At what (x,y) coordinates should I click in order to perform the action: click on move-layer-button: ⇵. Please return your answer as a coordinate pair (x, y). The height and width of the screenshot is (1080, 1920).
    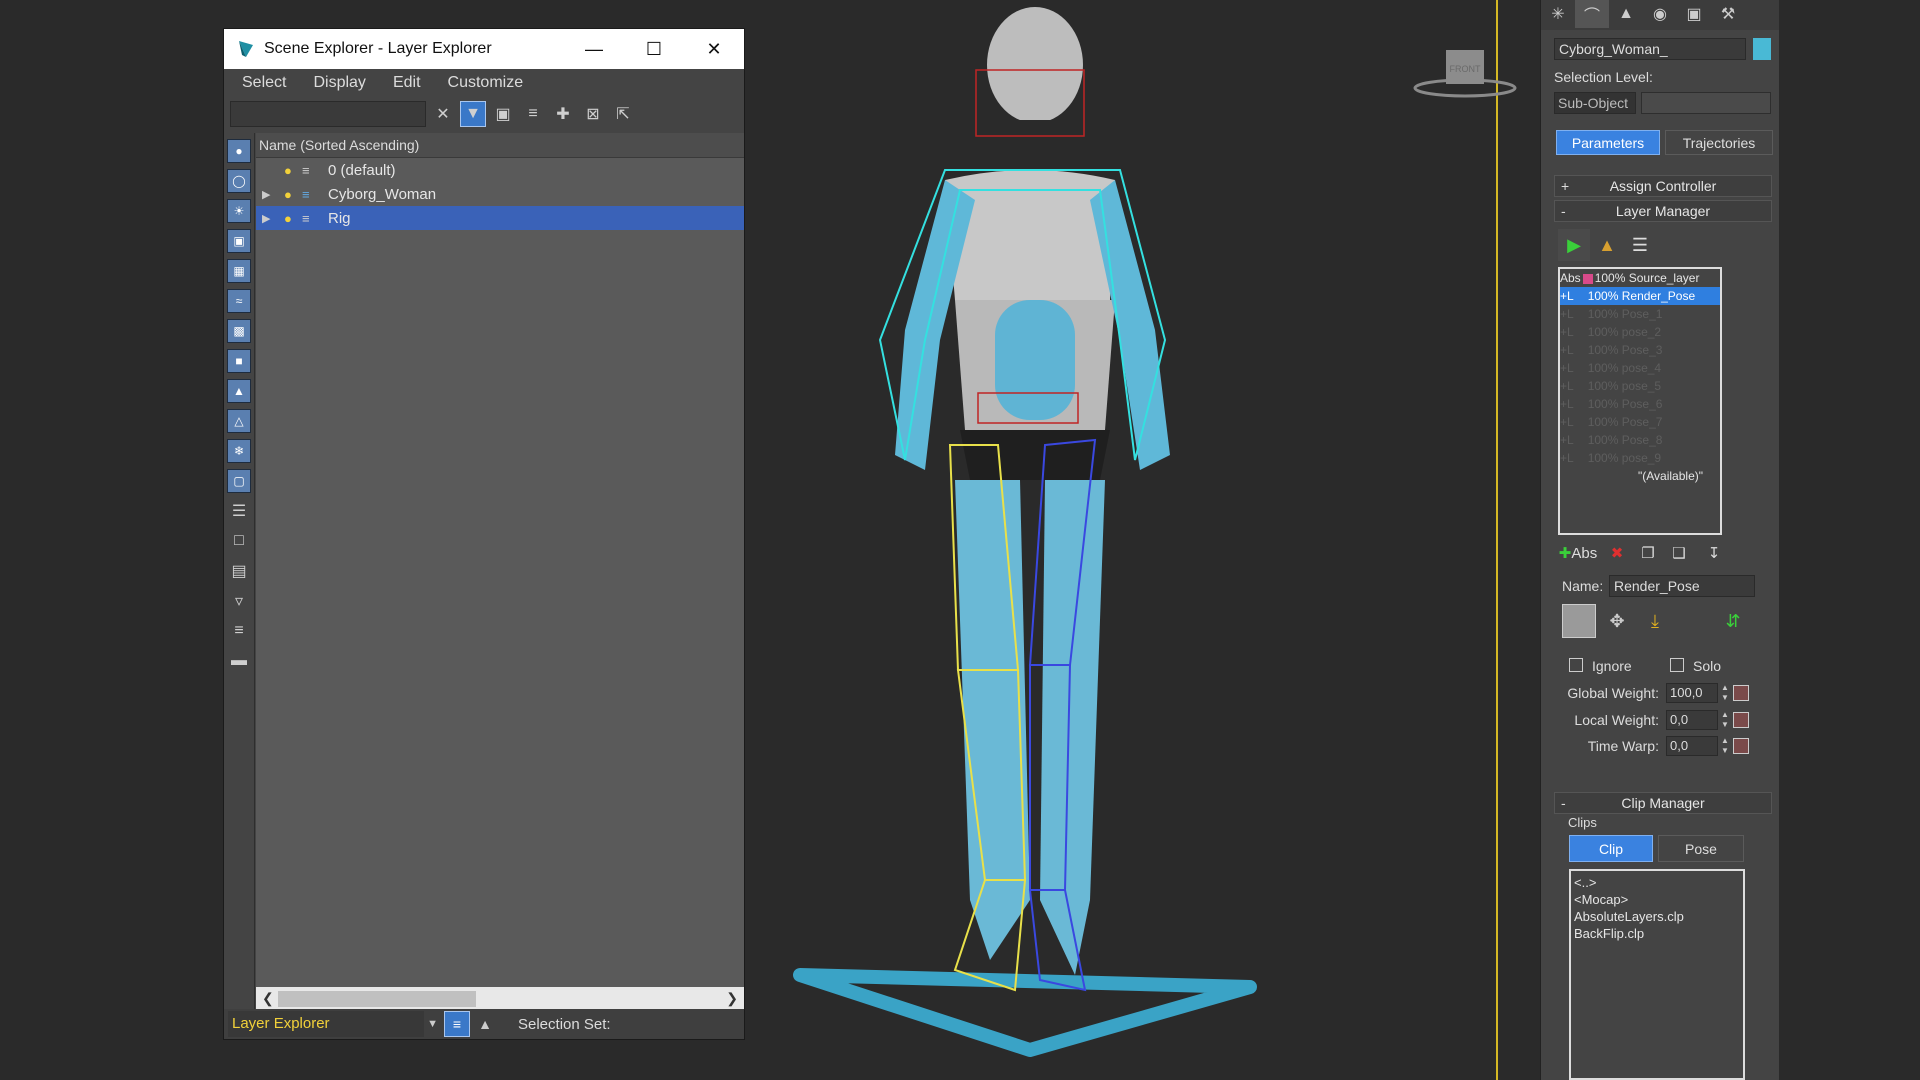
    Looking at the image, I should click on (1733, 621).